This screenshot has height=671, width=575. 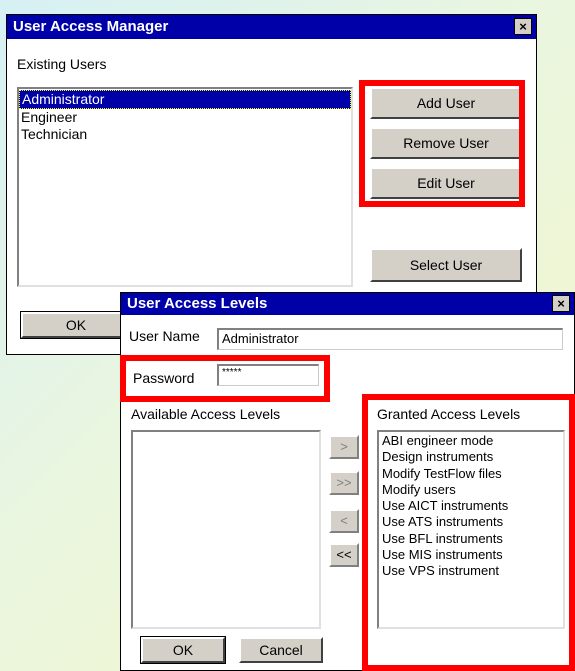 What do you see at coordinates (185, 117) in the screenshot?
I see `user-item-engineer: Engineer` at bounding box center [185, 117].